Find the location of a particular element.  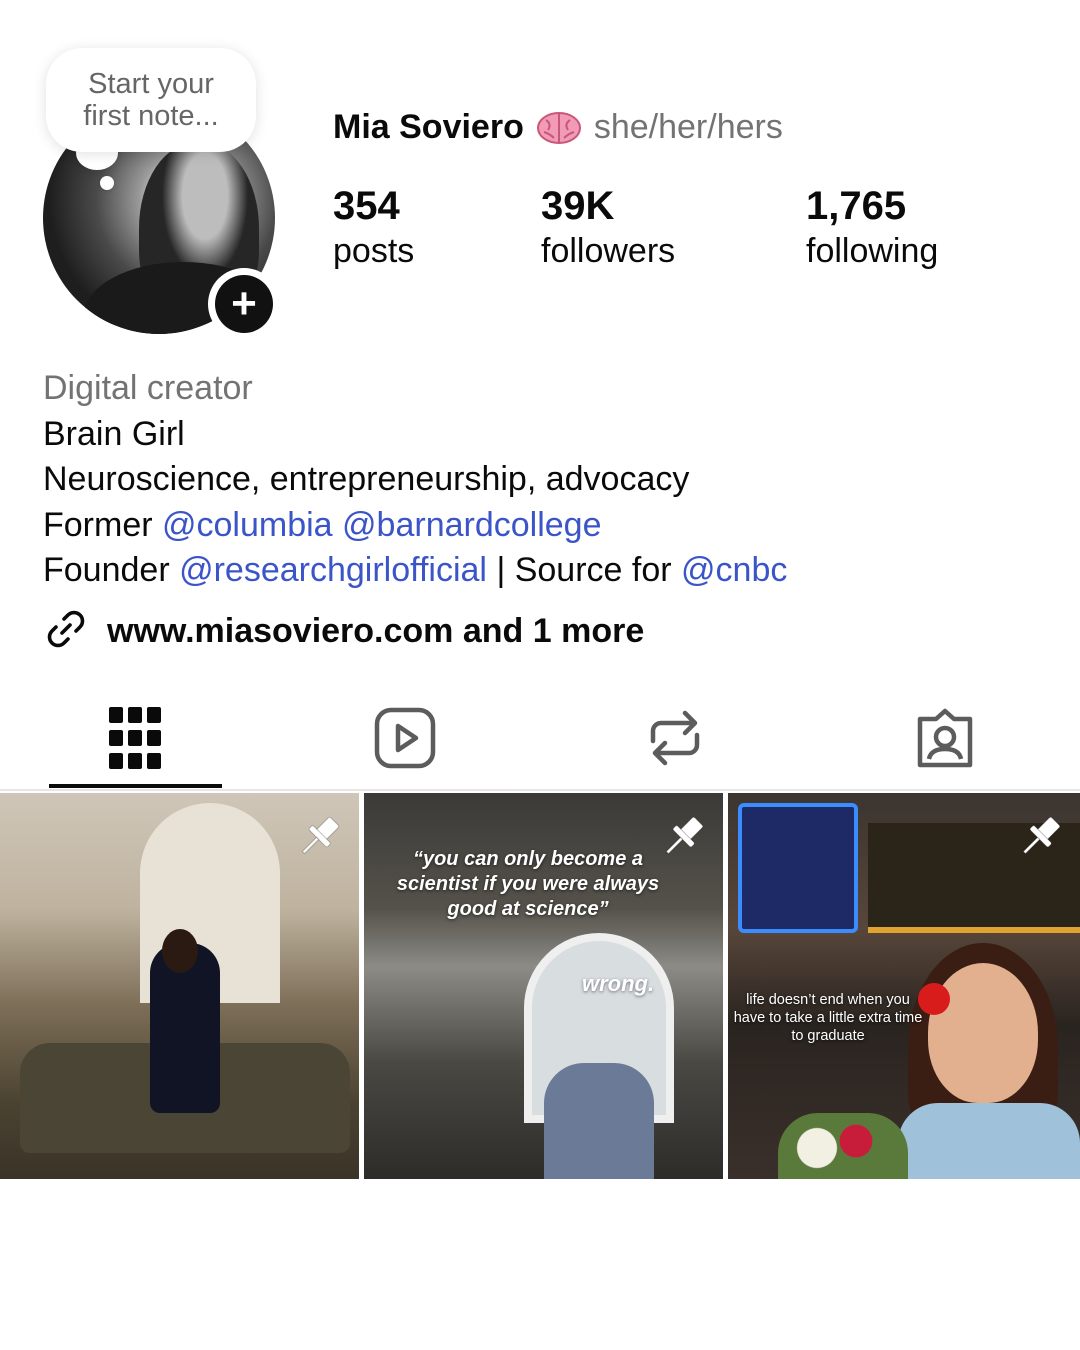

link-text: www.miasoviero.com and 1 more is located at coordinates (376, 631).